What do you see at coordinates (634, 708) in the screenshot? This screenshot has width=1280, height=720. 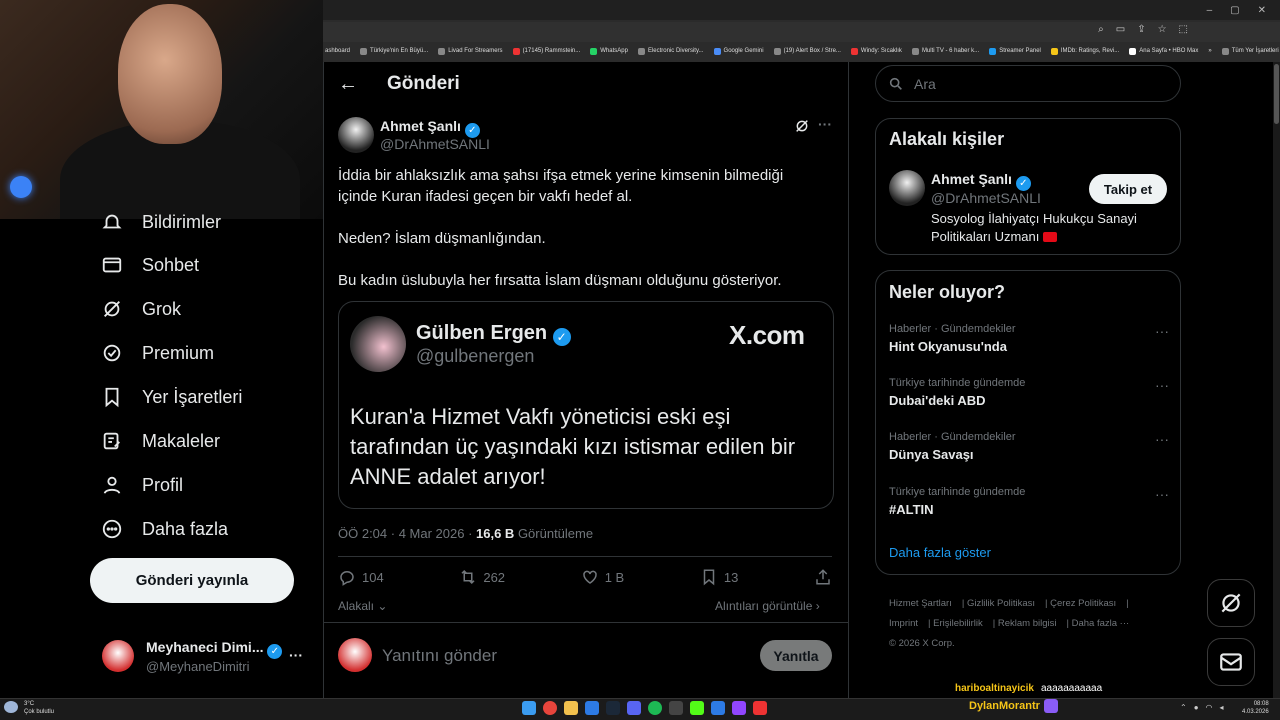 I see `discord-icon` at bounding box center [634, 708].